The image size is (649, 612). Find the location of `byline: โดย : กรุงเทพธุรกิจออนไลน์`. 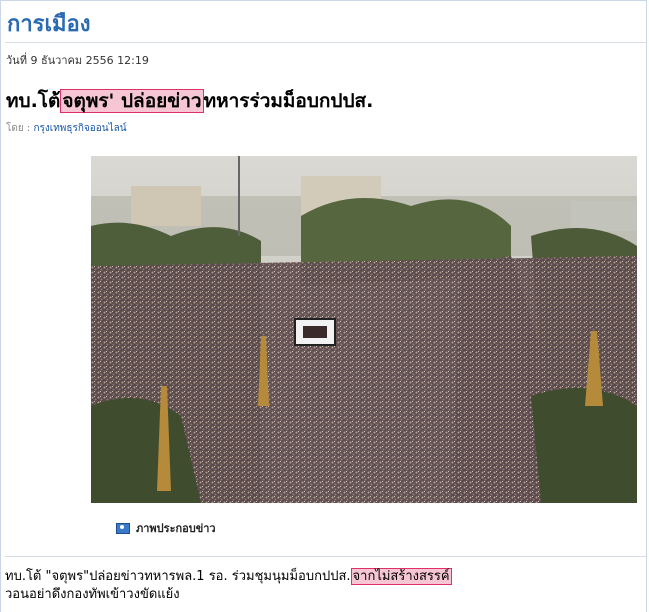

byline: โดย : กรุงเทพธุรกิจออนไลน์ is located at coordinates (66, 128).